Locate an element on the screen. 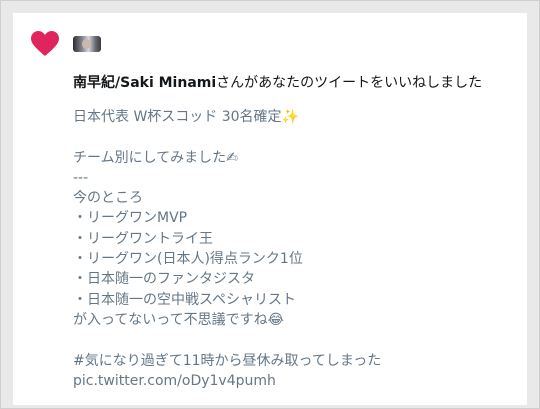  tweet-line-9: ・日本随一のファンタジスタ is located at coordinates (164, 279).